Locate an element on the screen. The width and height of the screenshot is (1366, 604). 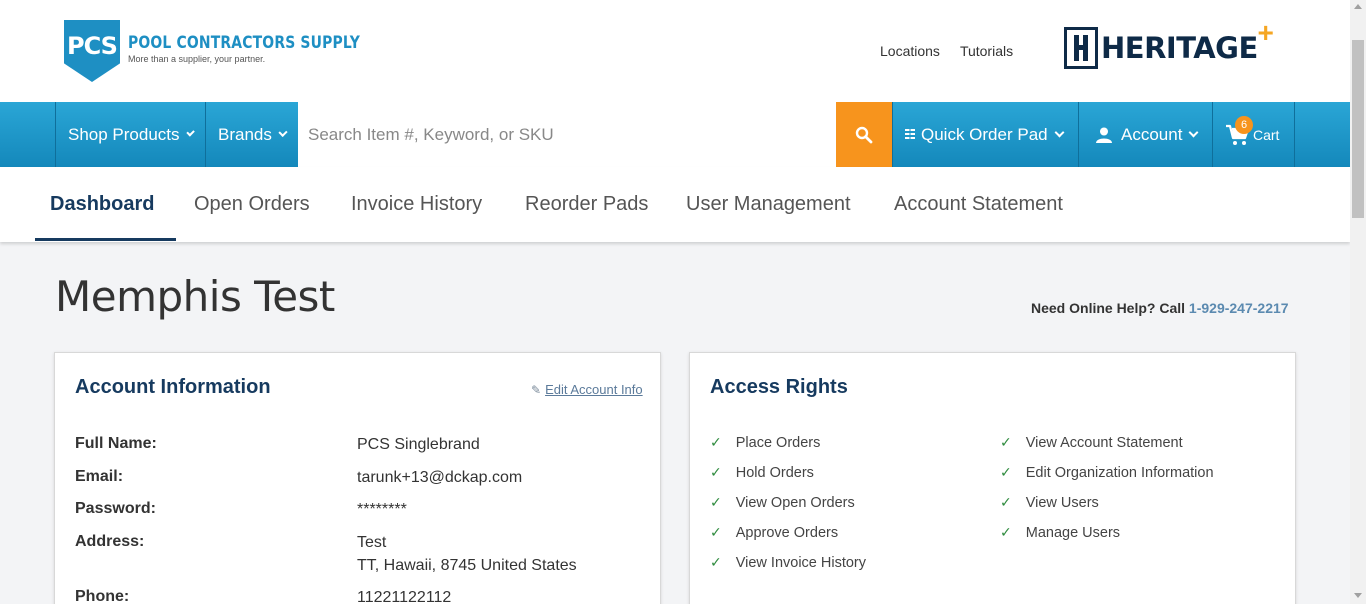
email-value: tarunk+13@dckap.com is located at coordinates (440, 477).